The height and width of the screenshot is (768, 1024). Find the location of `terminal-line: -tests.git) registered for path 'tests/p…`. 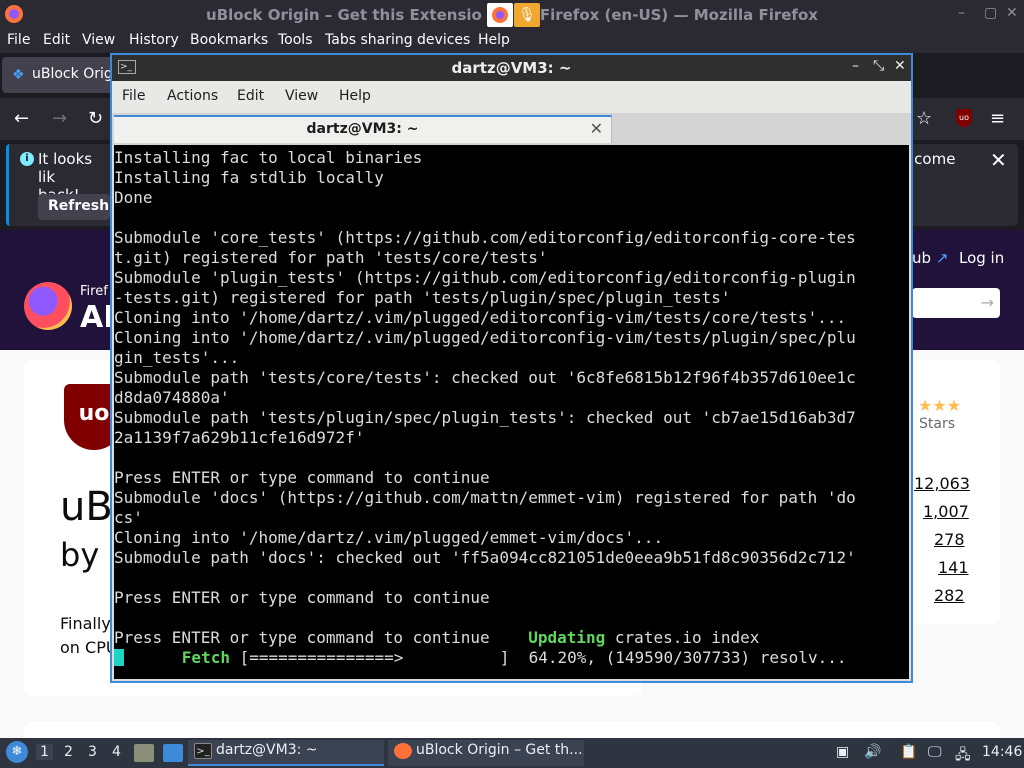

terminal-line: -tests.git) registered for path 'tests/p… is located at coordinates (422, 297).